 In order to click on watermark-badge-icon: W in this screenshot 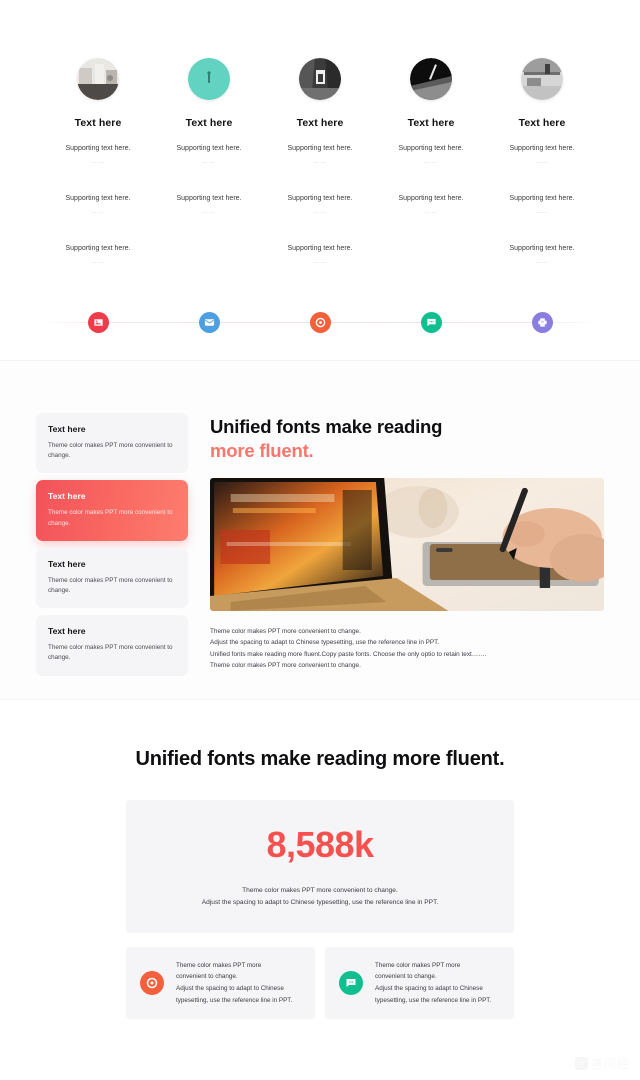, I will do `click(581, 1063)`.